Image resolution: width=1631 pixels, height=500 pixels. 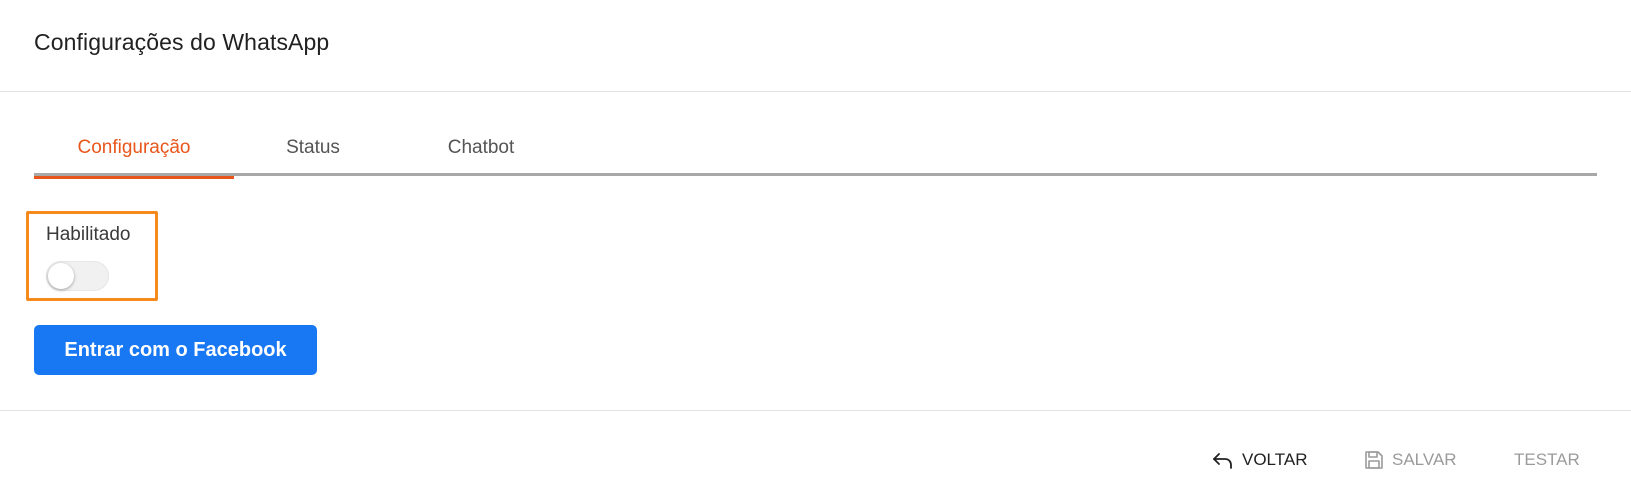 I want to click on tab-bar: Configuração Status Chatbot, so click(x=815, y=153).